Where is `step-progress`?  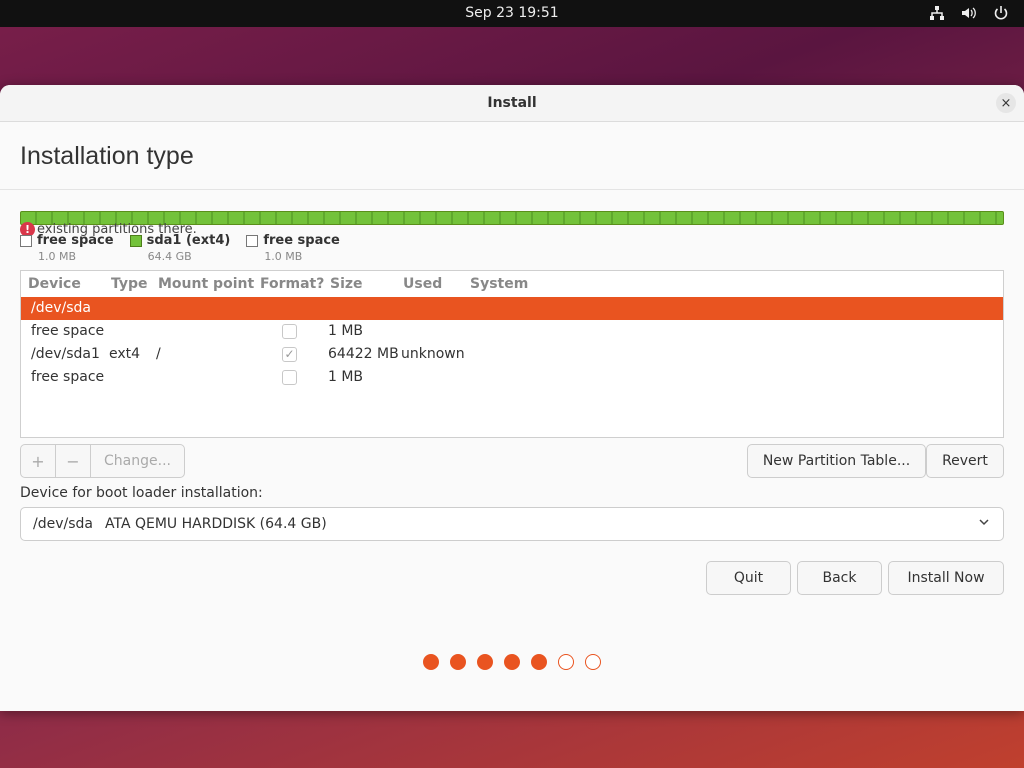
step-progress is located at coordinates (512, 662).